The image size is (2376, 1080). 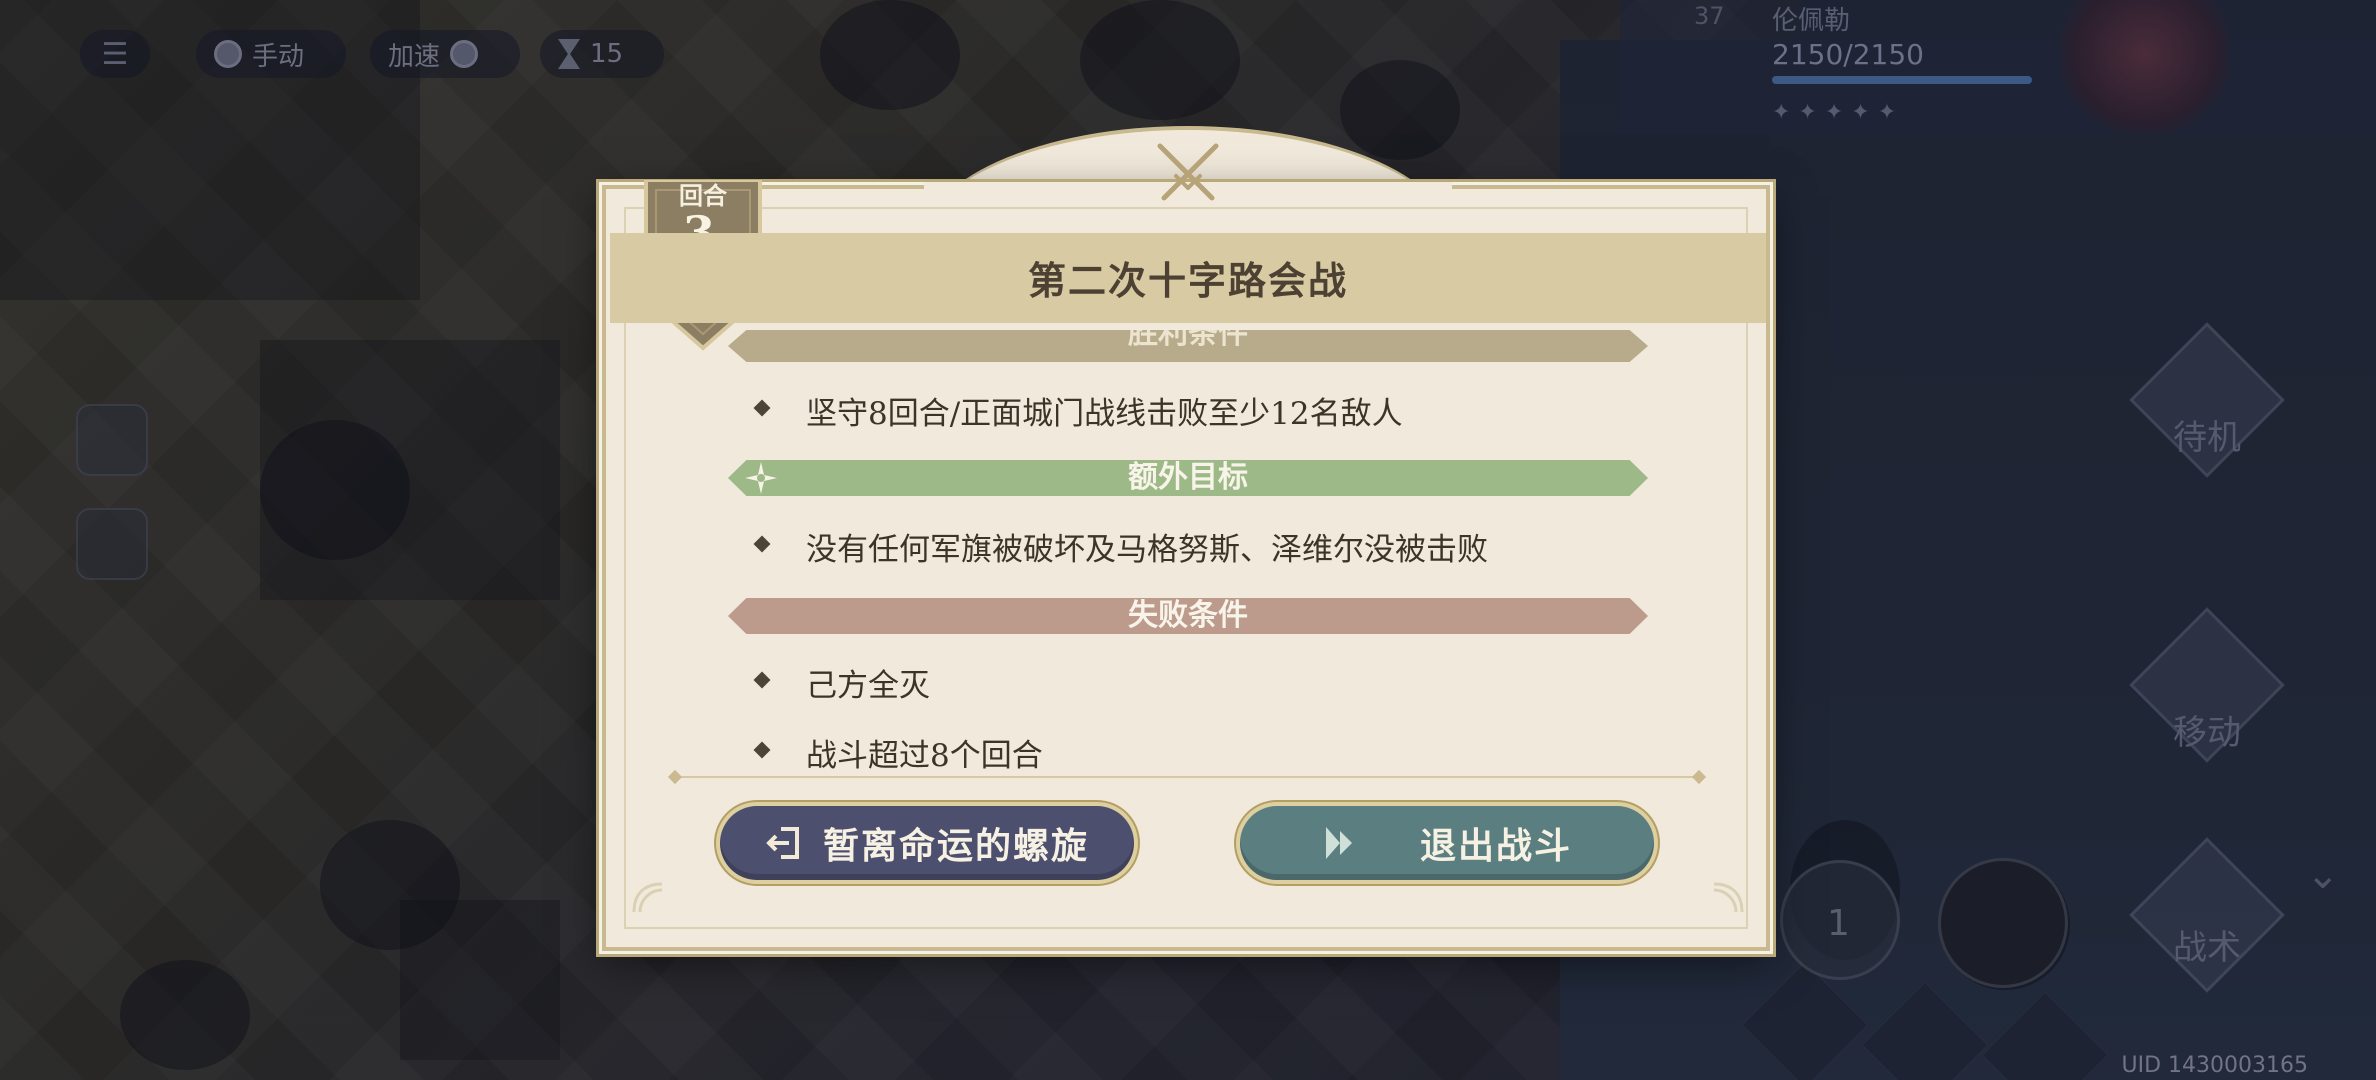 I want to click on chevron-down-icon: ⌄, so click(x=2323, y=875).